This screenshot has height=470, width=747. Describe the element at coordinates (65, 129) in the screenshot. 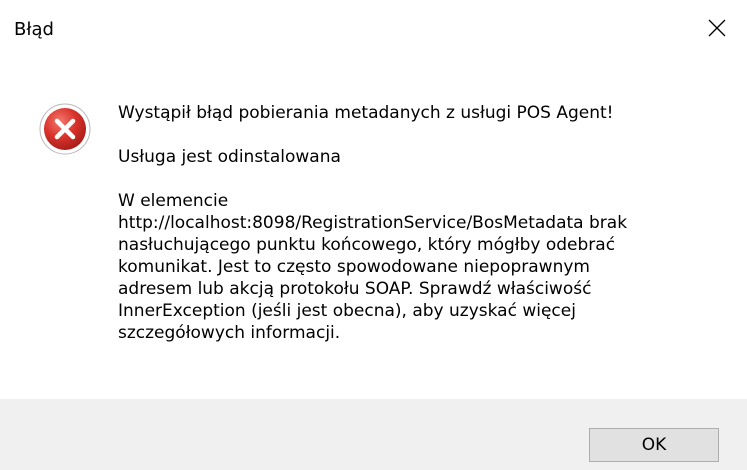

I see `error-icon` at that location.